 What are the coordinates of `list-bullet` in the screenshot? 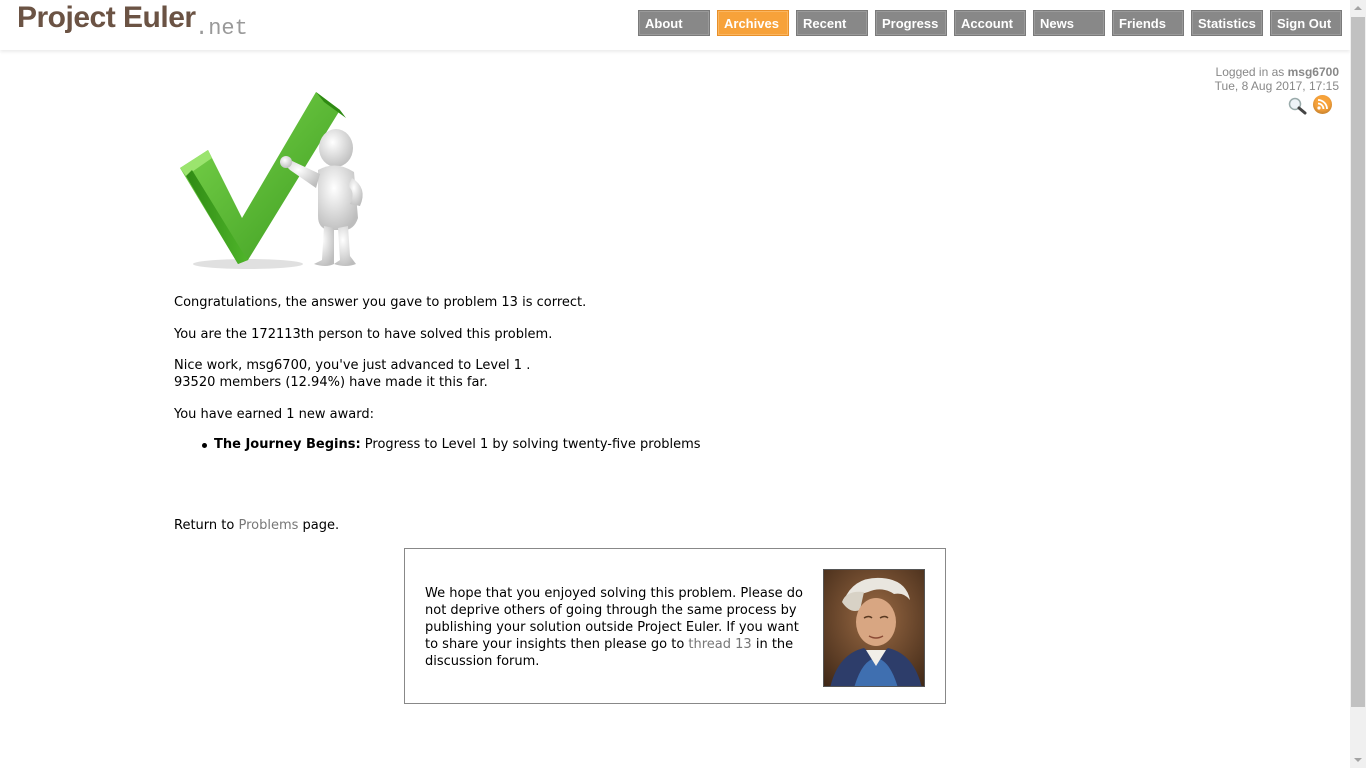 It's located at (204, 445).